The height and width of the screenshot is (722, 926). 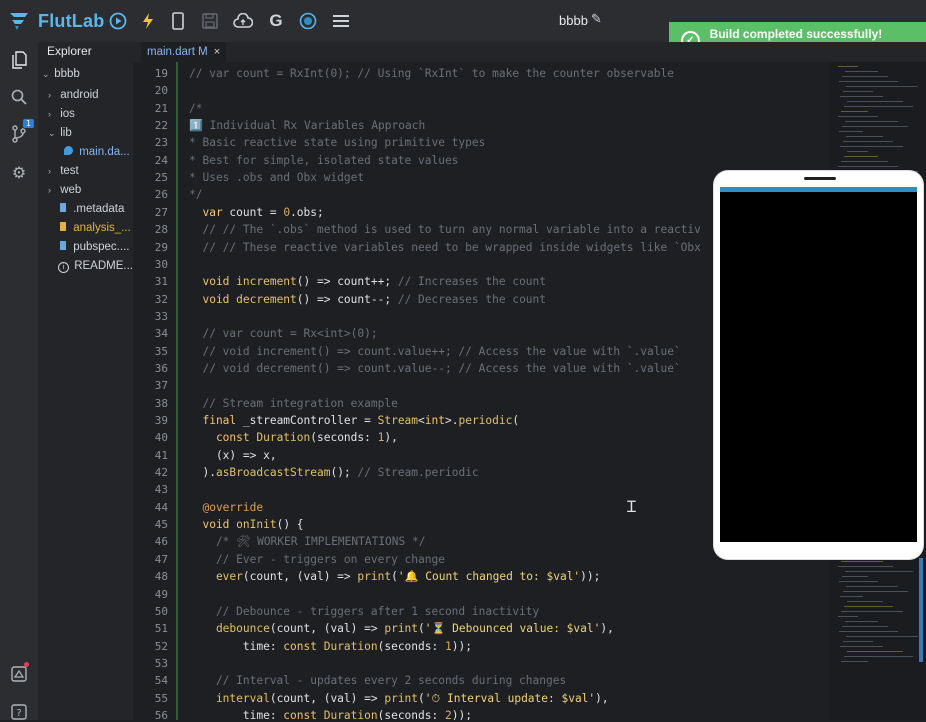 What do you see at coordinates (26, 664) in the screenshot?
I see `notification-dot-icon` at bounding box center [26, 664].